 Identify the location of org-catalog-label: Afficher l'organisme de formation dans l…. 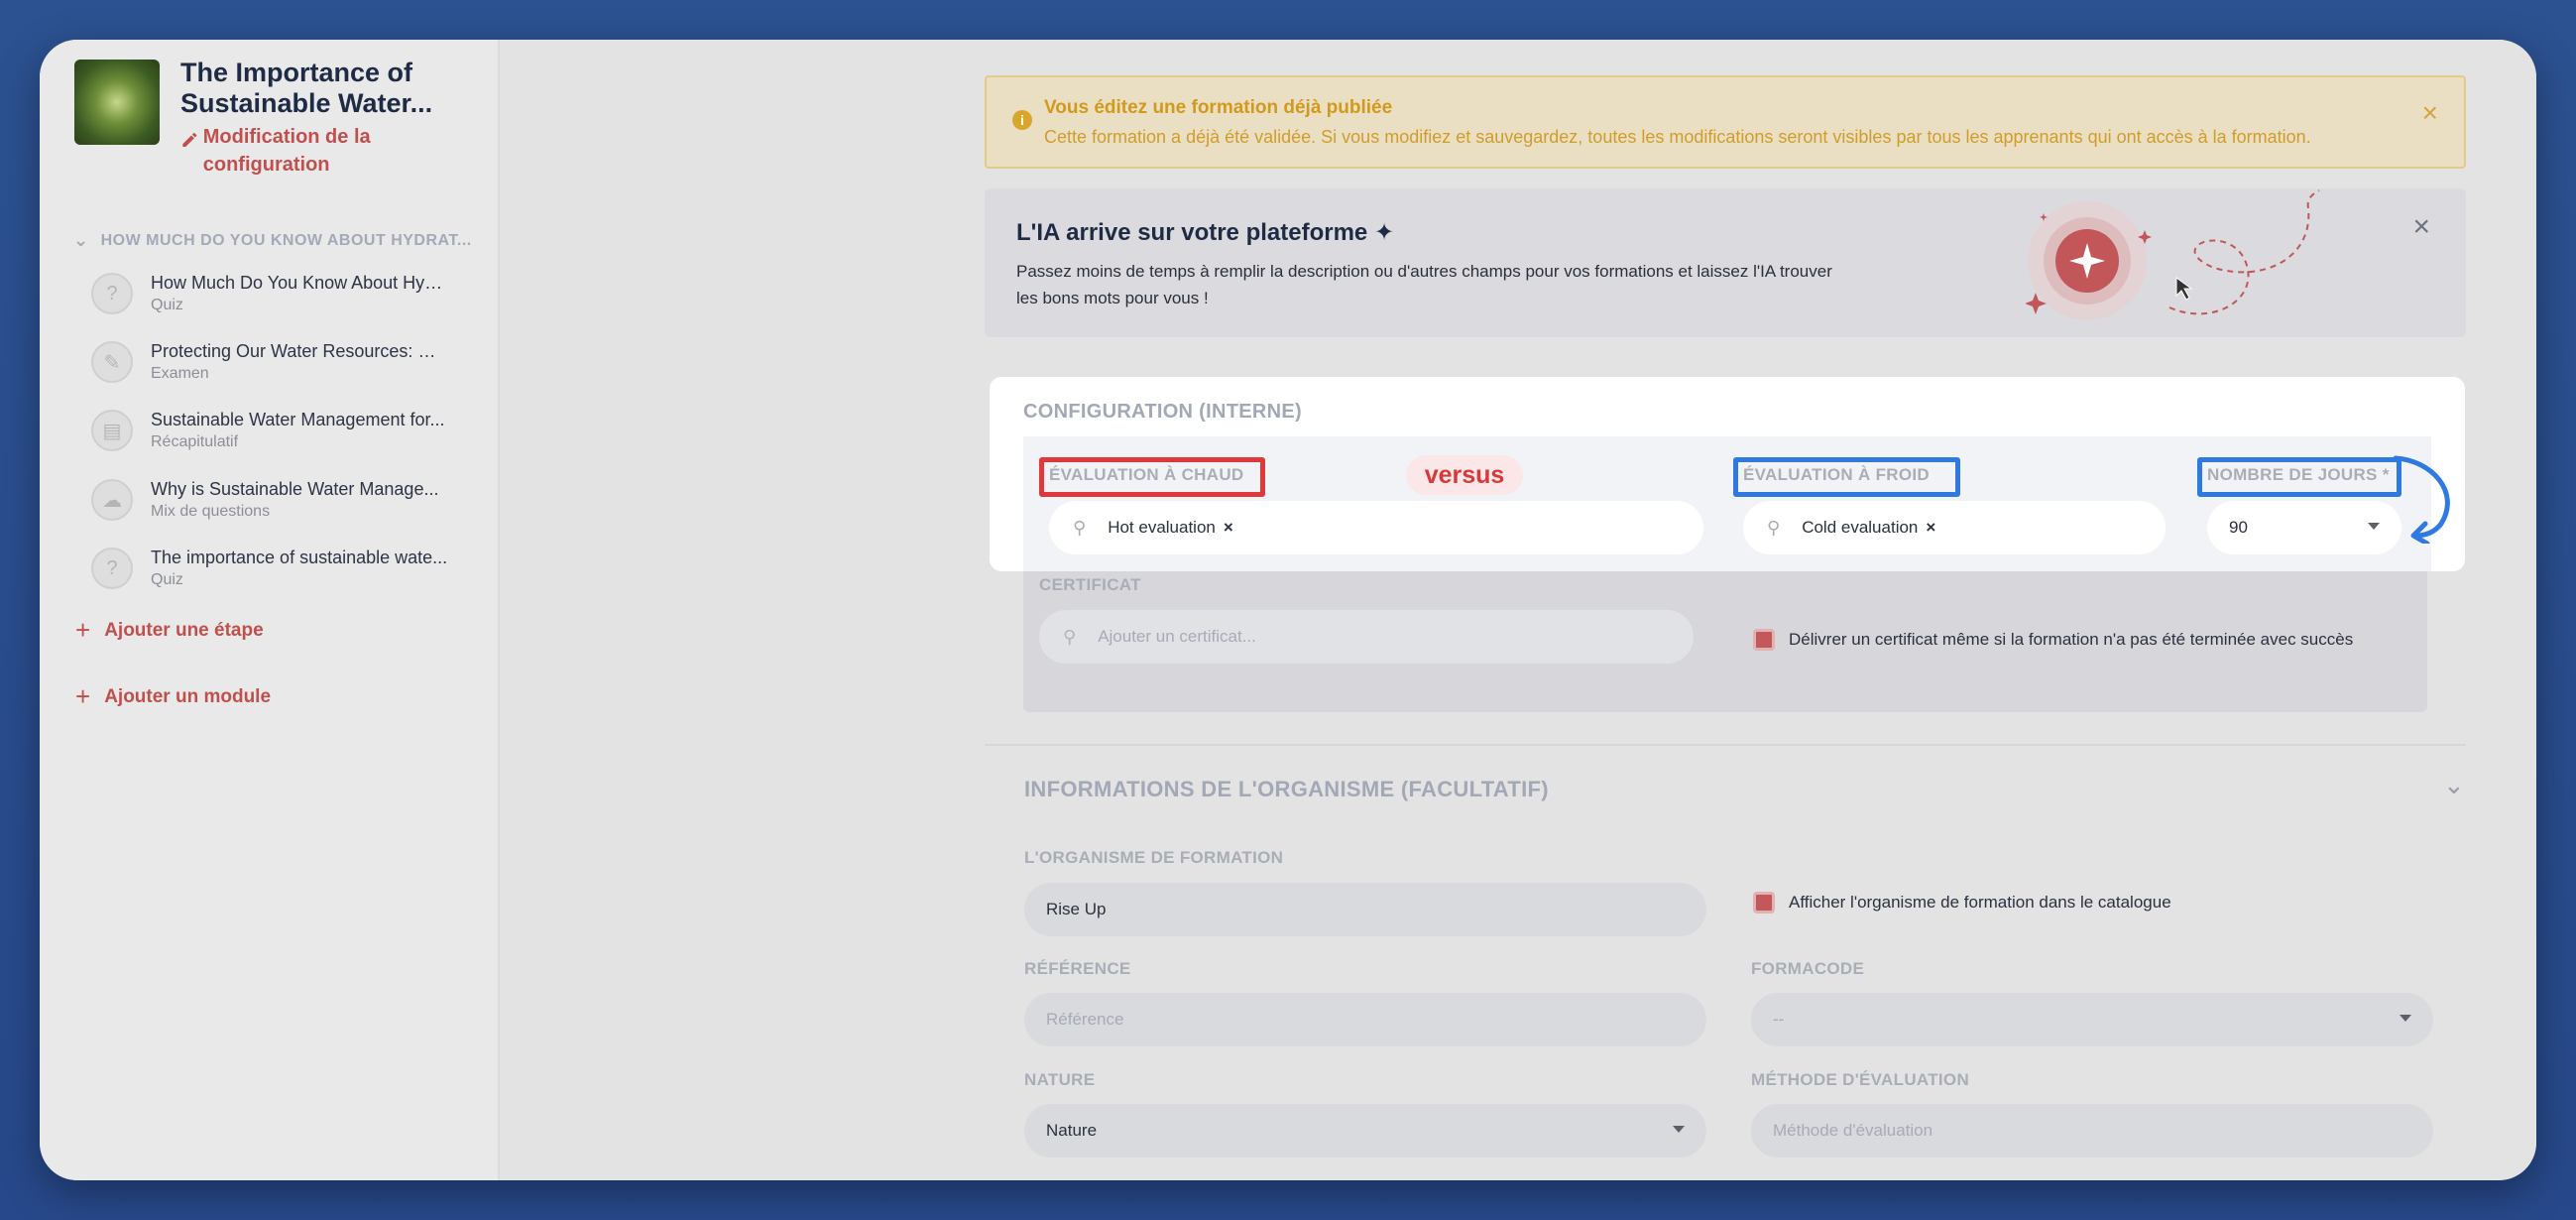
(1980, 902).